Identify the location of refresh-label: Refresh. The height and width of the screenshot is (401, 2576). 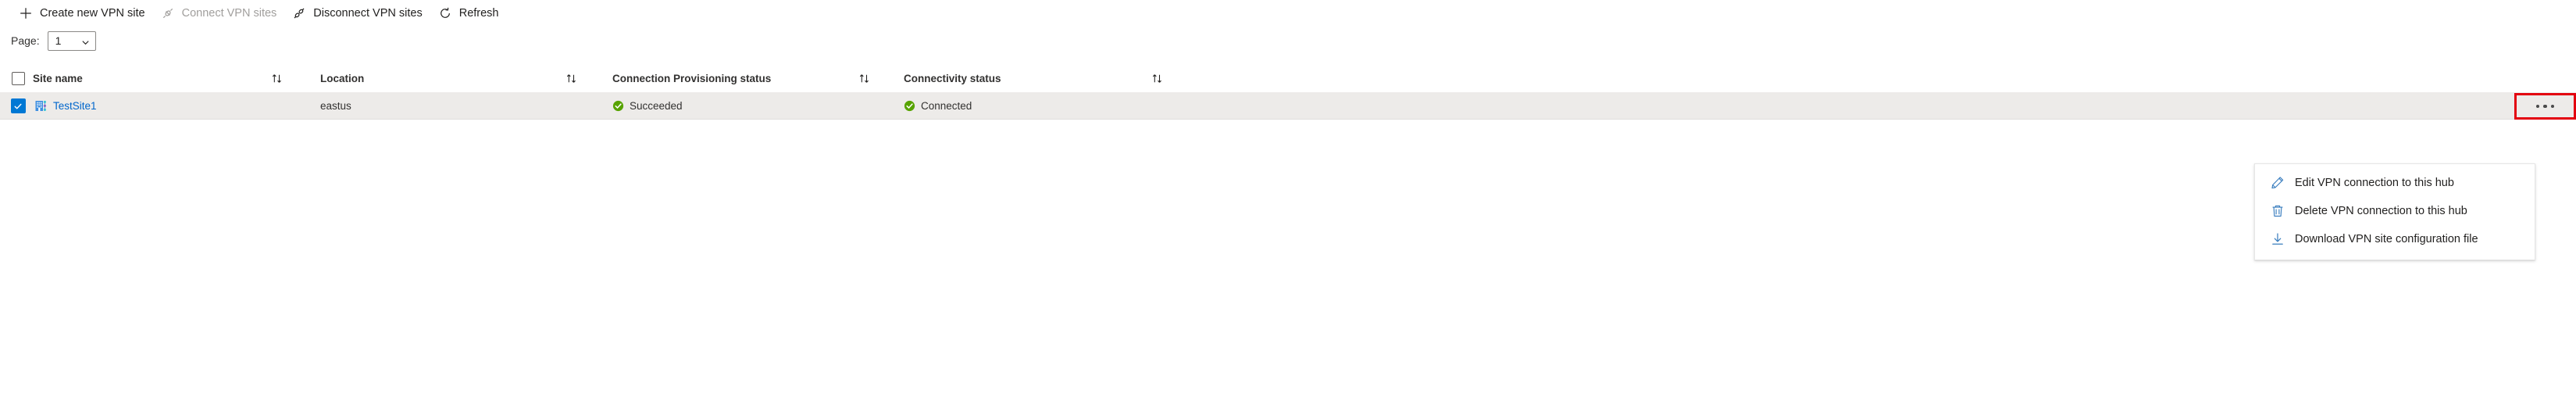
(478, 13).